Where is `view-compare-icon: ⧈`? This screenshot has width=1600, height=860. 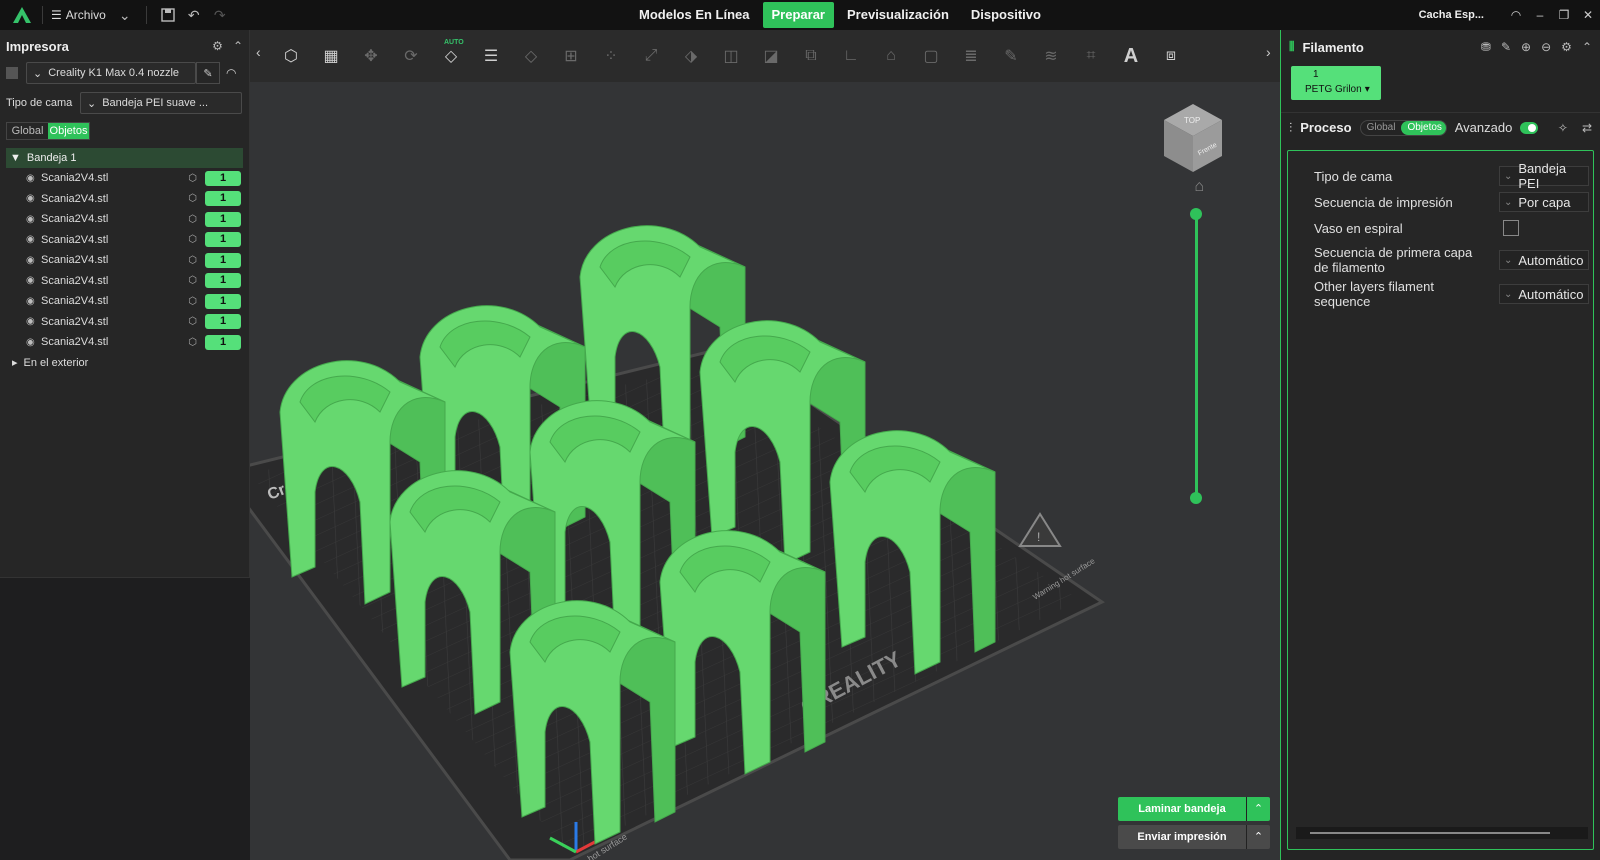
view-compare-icon: ⧈ is located at coordinates (1171, 56).